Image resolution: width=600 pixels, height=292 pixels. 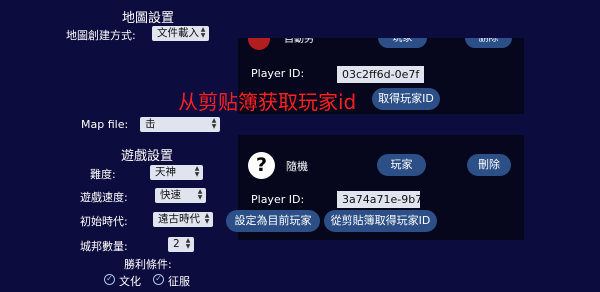 I want to click on victory-culture-label: 文化, so click(x=130, y=281).